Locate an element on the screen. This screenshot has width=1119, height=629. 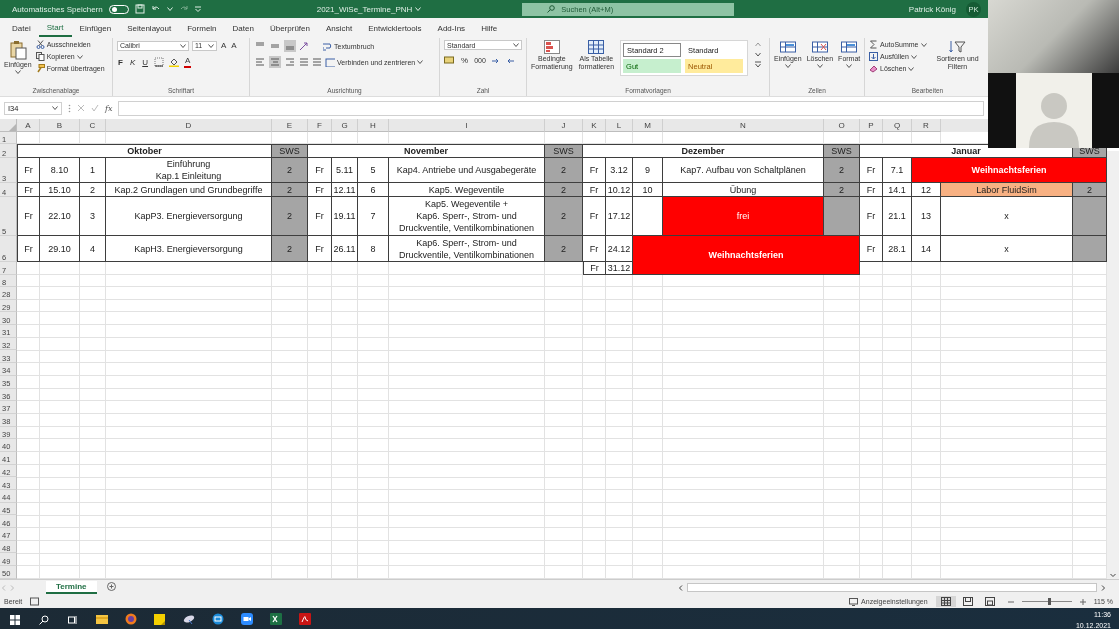
vertical-scrollbar is located at coordinates (1113, 365).